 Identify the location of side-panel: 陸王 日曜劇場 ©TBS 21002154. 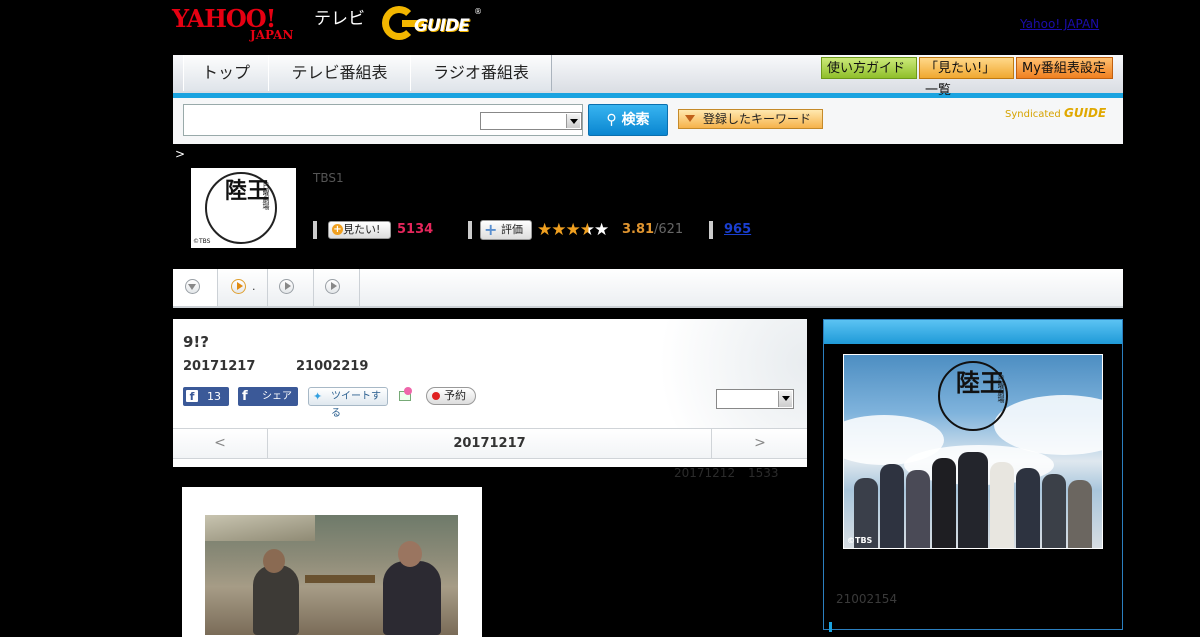
(973, 475).